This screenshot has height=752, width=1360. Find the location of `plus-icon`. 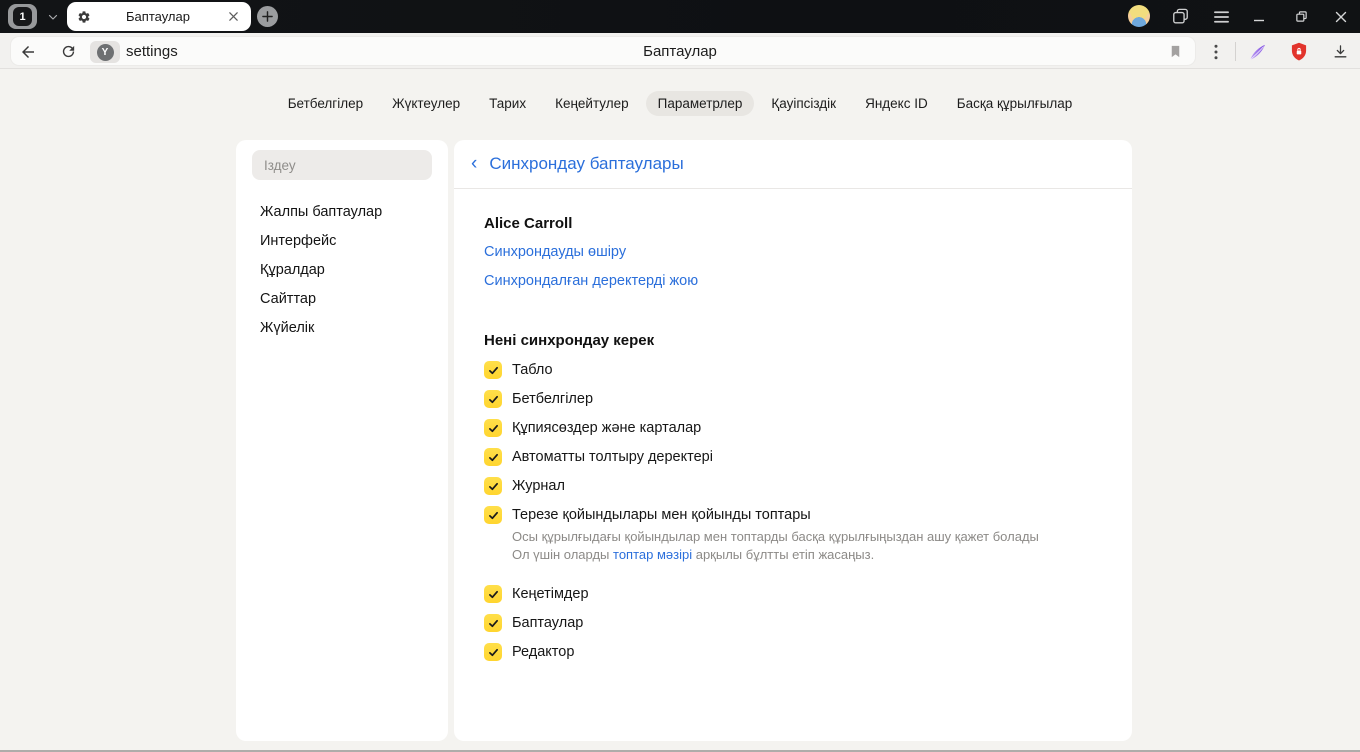

plus-icon is located at coordinates (267, 16).